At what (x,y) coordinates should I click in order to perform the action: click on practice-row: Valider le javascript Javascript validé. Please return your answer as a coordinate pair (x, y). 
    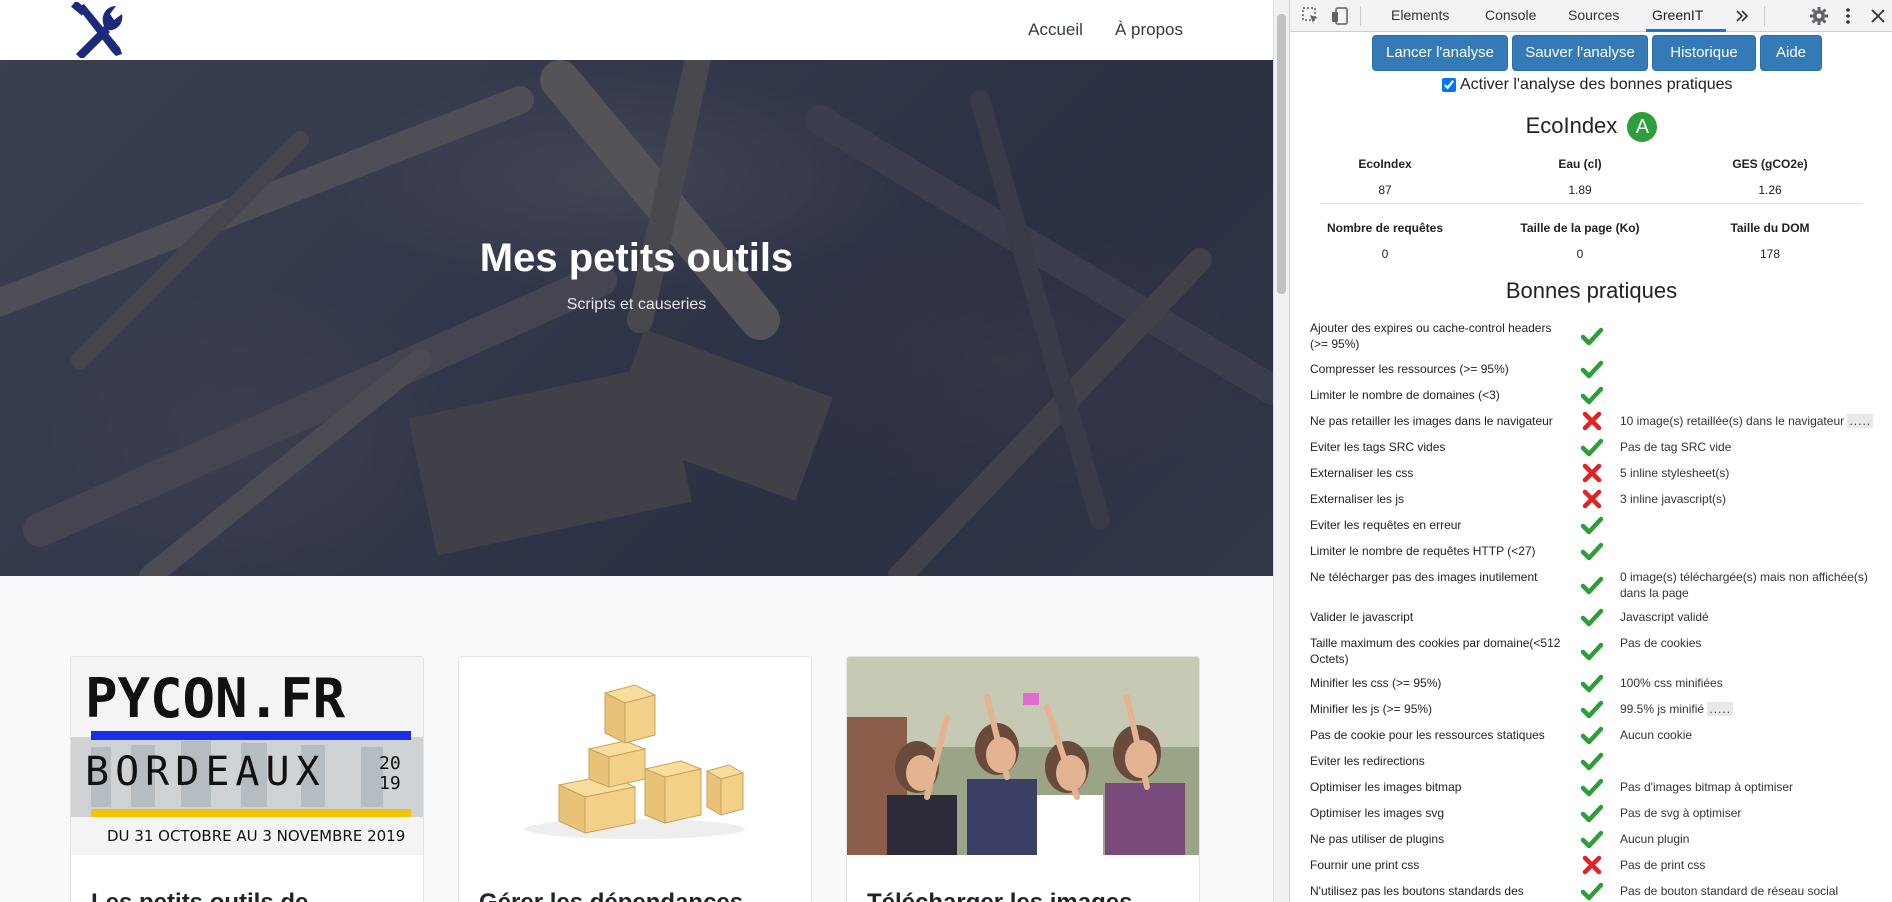
    Looking at the image, I should click on (1590, 617).